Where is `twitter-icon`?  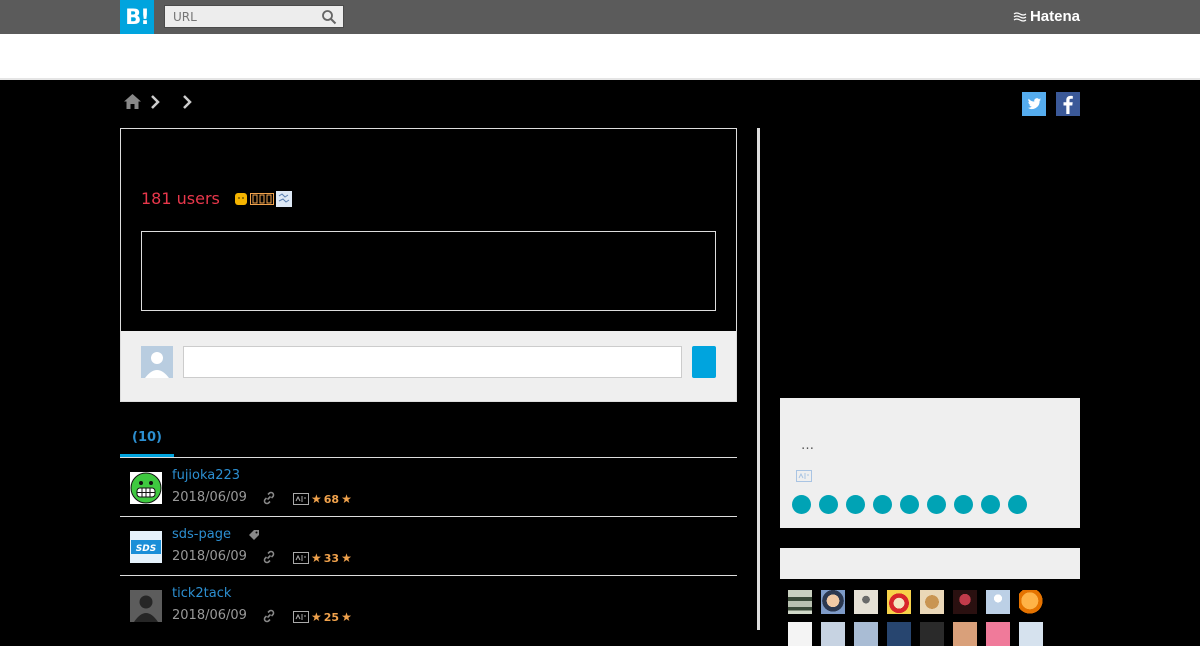 twitter-icon is located at coordinates (1034, 104).